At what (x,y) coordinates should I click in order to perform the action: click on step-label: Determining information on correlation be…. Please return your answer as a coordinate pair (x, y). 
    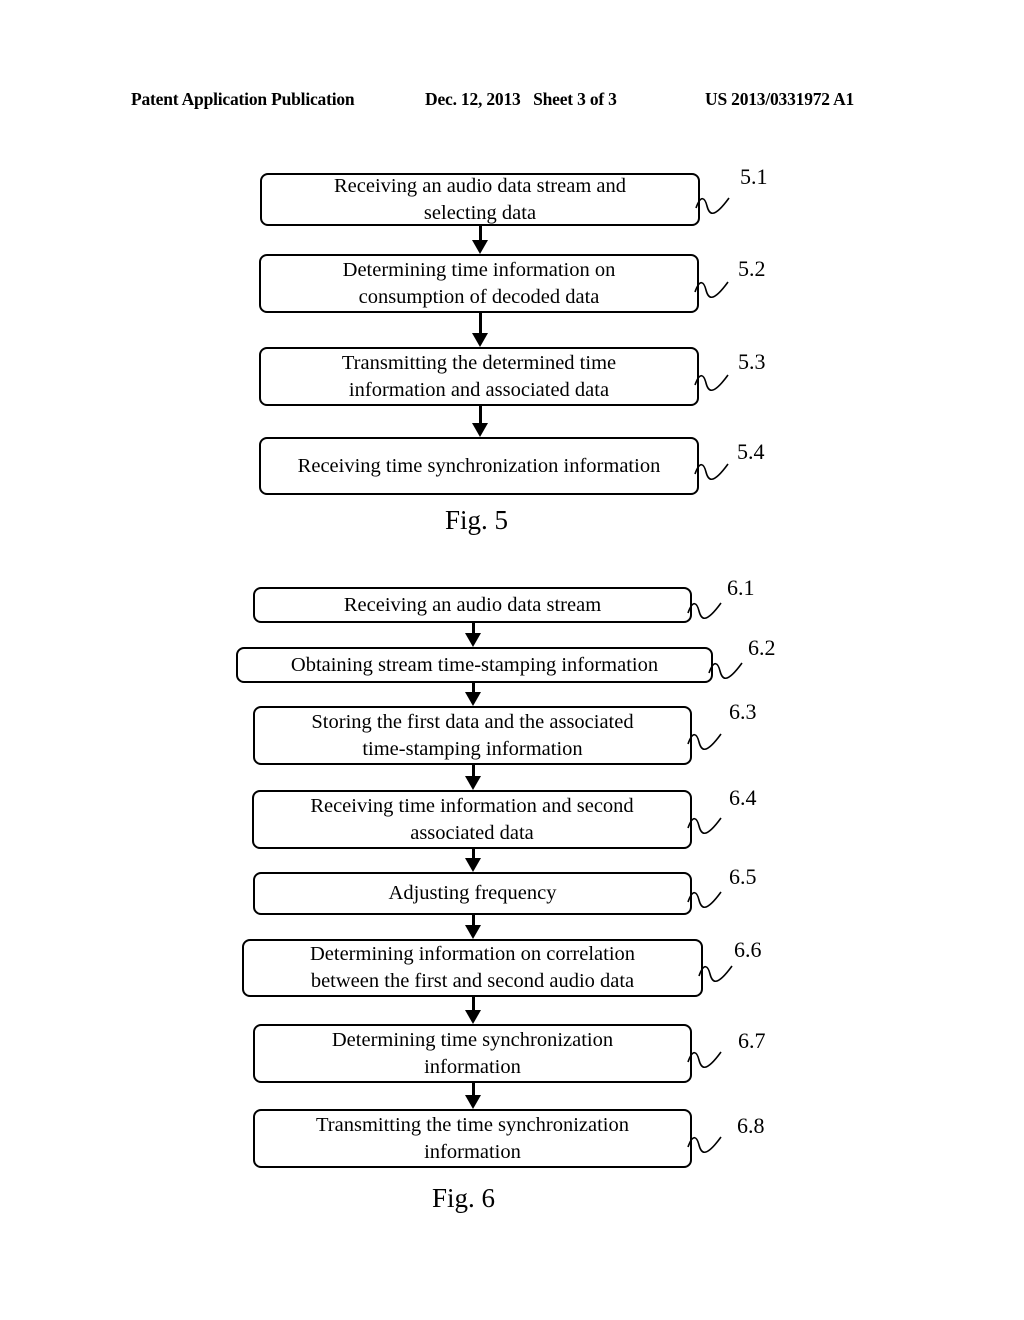
    Looking at the image, I should click on (472, 968).